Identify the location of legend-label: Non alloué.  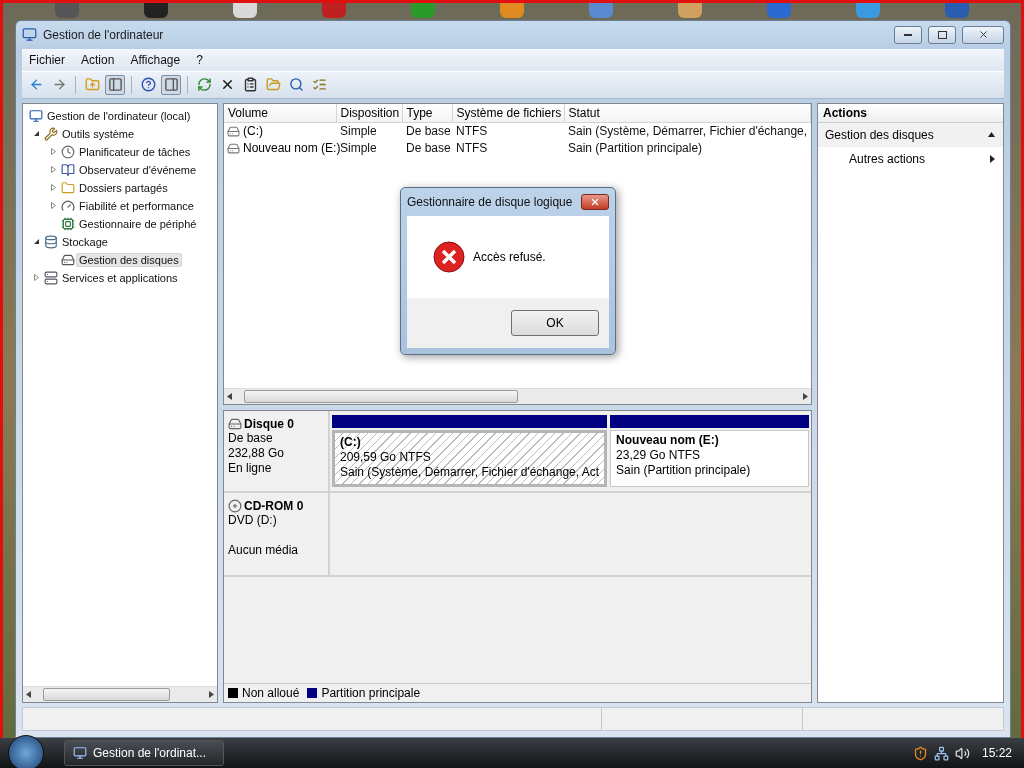
(271, 693).